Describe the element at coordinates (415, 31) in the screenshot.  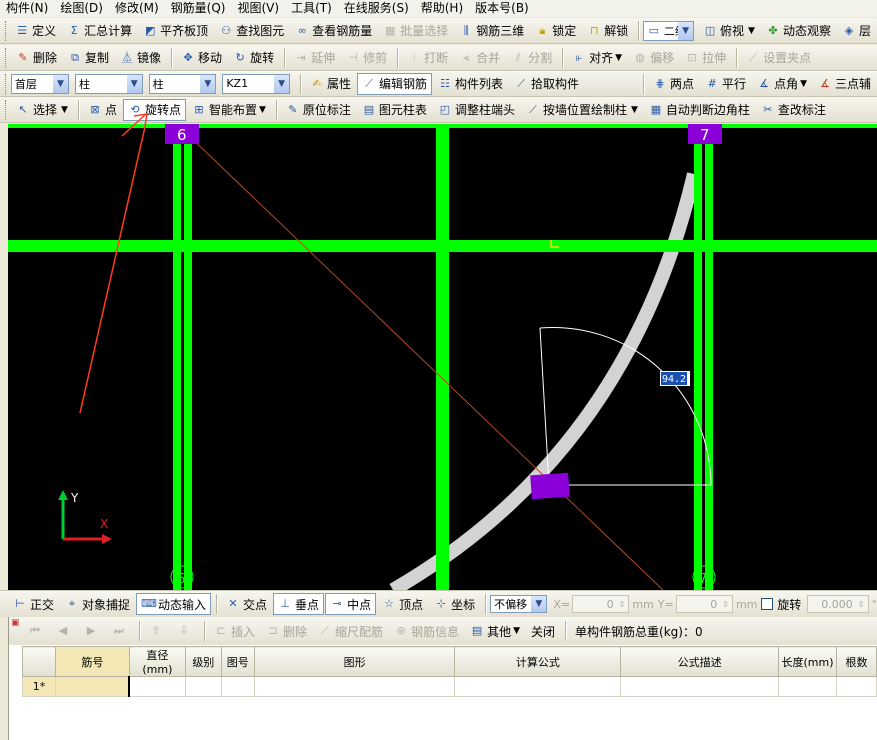
I see `batch-select-button: ▦ 批量选择` at that location.